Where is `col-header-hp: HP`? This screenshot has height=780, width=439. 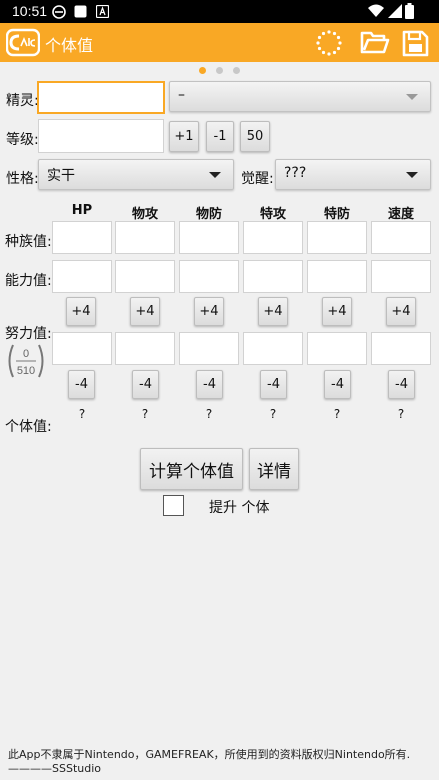 col-header-hp: HP is located at coordinates (82, 210).